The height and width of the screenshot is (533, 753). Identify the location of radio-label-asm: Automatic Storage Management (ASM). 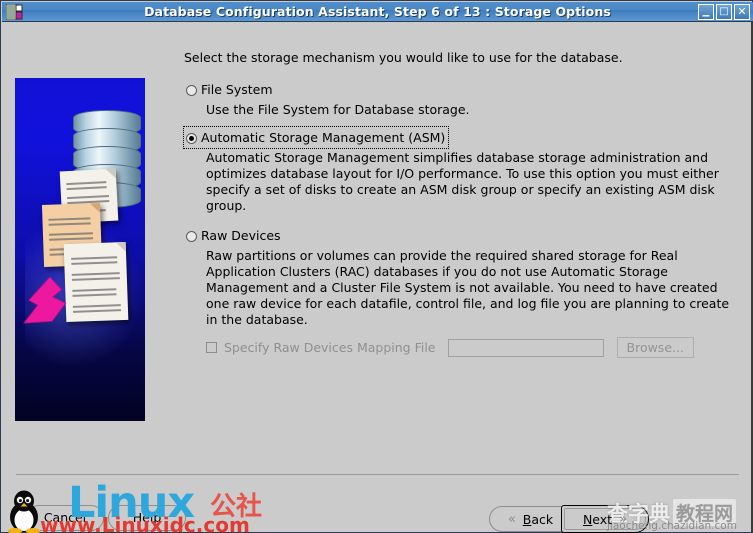
(323, 137).